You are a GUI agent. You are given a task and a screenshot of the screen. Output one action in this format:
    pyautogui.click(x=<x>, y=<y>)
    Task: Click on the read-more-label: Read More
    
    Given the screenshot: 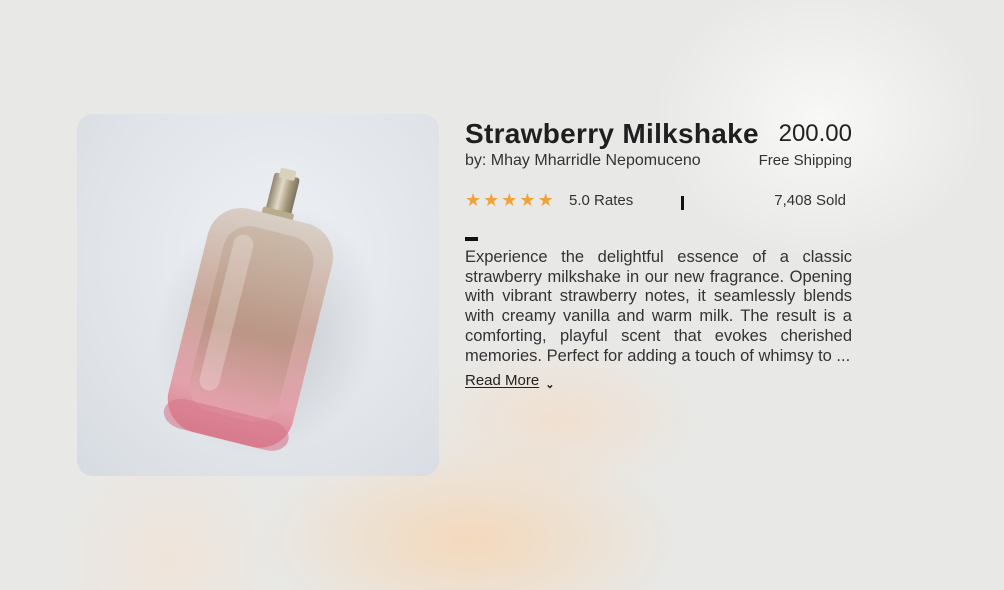 What is the action you would take?
    pyautogui.click(x=502, y=380)
    